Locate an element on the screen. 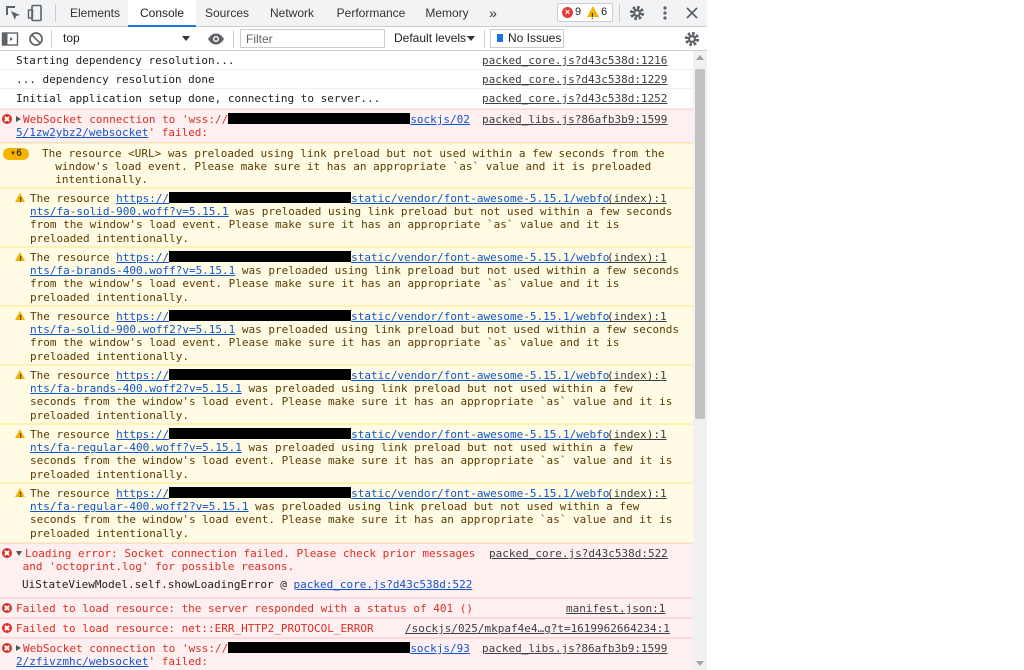 This screenshot has height=670, width=1024. inspect-element-icon is located at coordinates (13, 13).